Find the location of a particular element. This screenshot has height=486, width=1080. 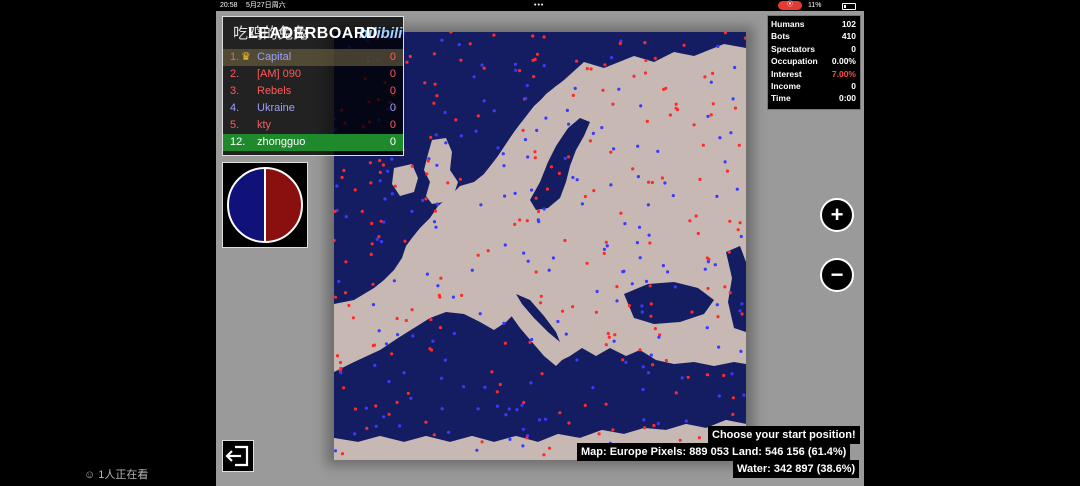

device-status-bar: 20:58 5月27日周六 ••• ⦿ 11% is located at coordinates (540, 5).